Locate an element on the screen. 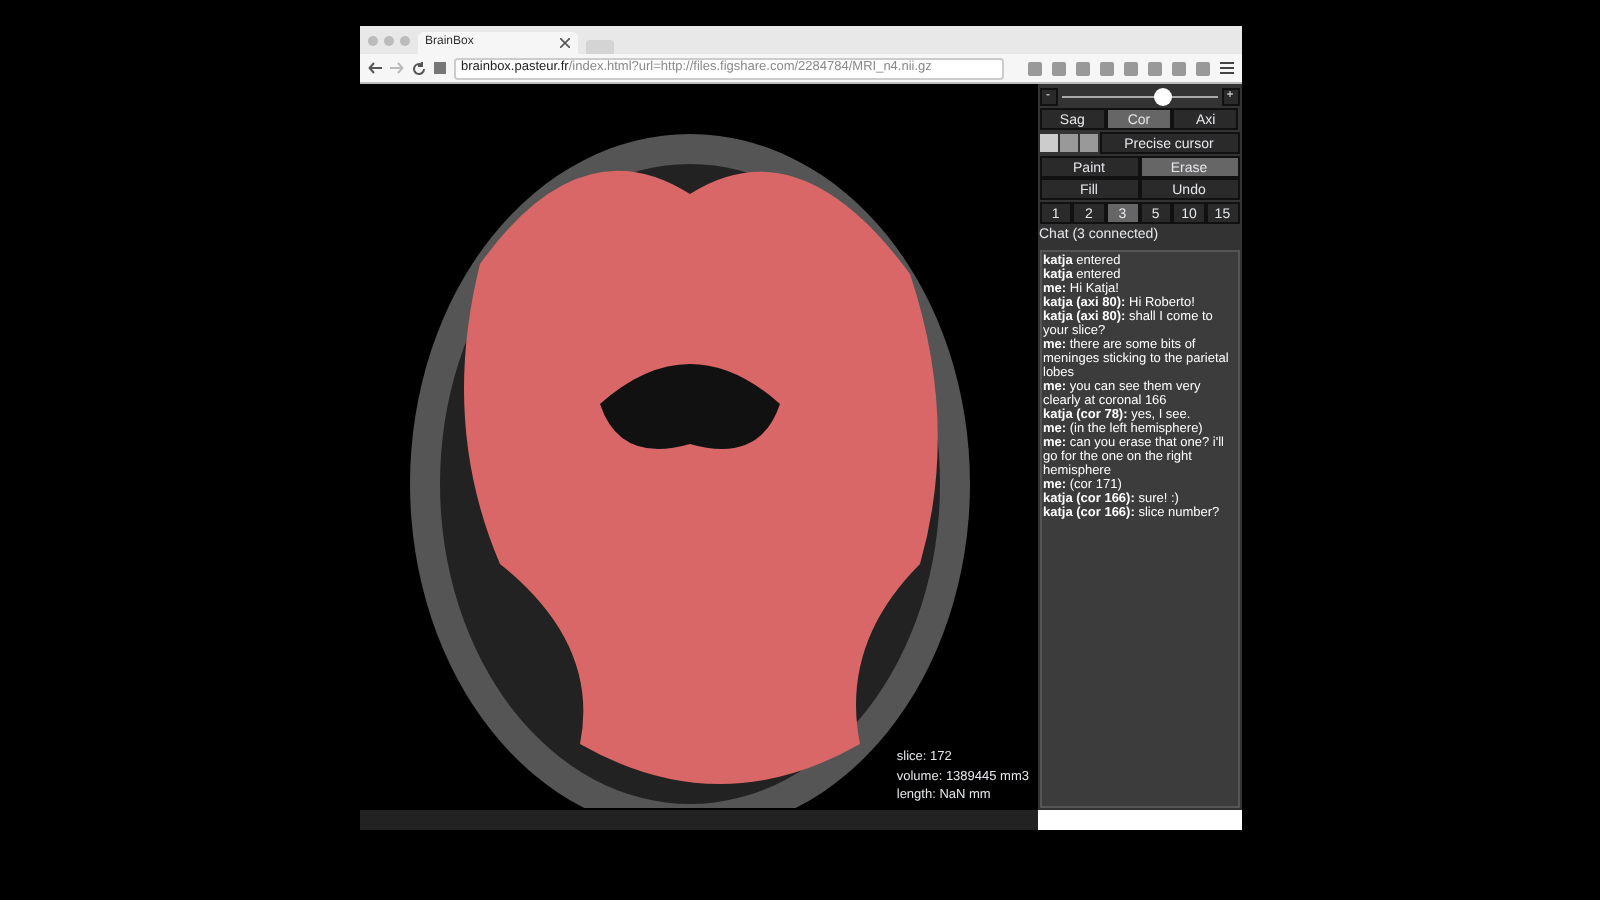 This screenshot has width=1600, height=900. forward-icon is located at coordinates (396, 68).